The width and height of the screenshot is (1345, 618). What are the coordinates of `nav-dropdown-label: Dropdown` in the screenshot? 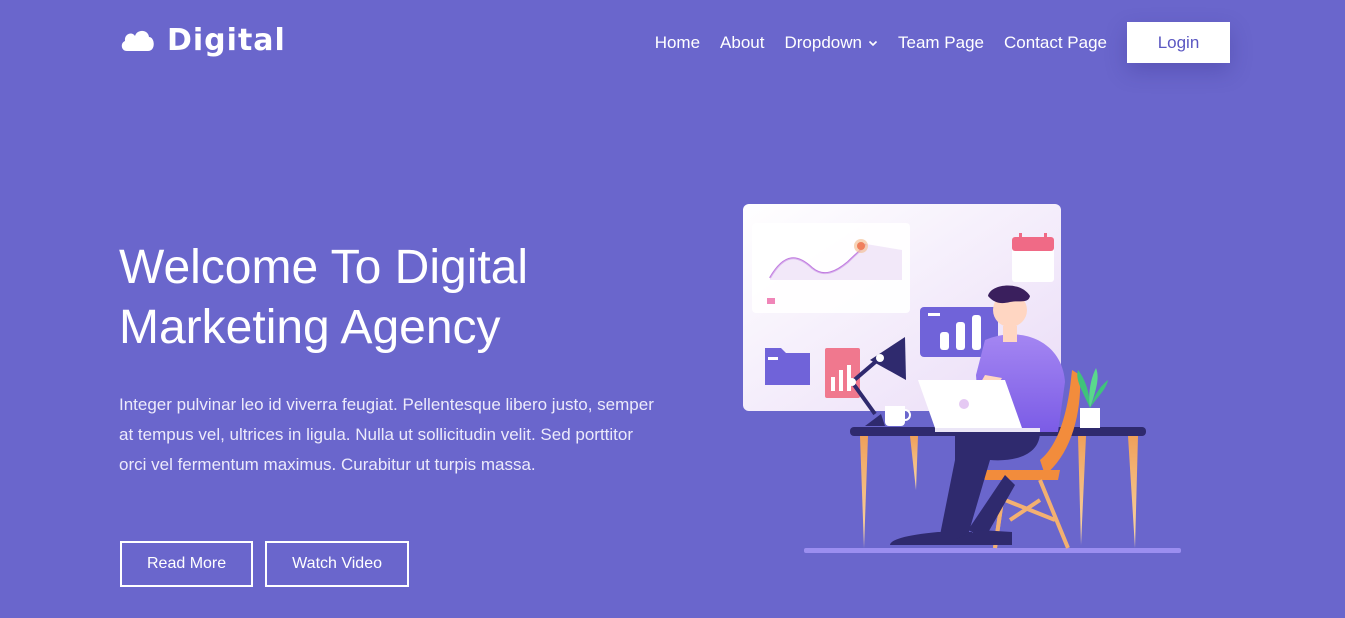 It's located at (823, 42).